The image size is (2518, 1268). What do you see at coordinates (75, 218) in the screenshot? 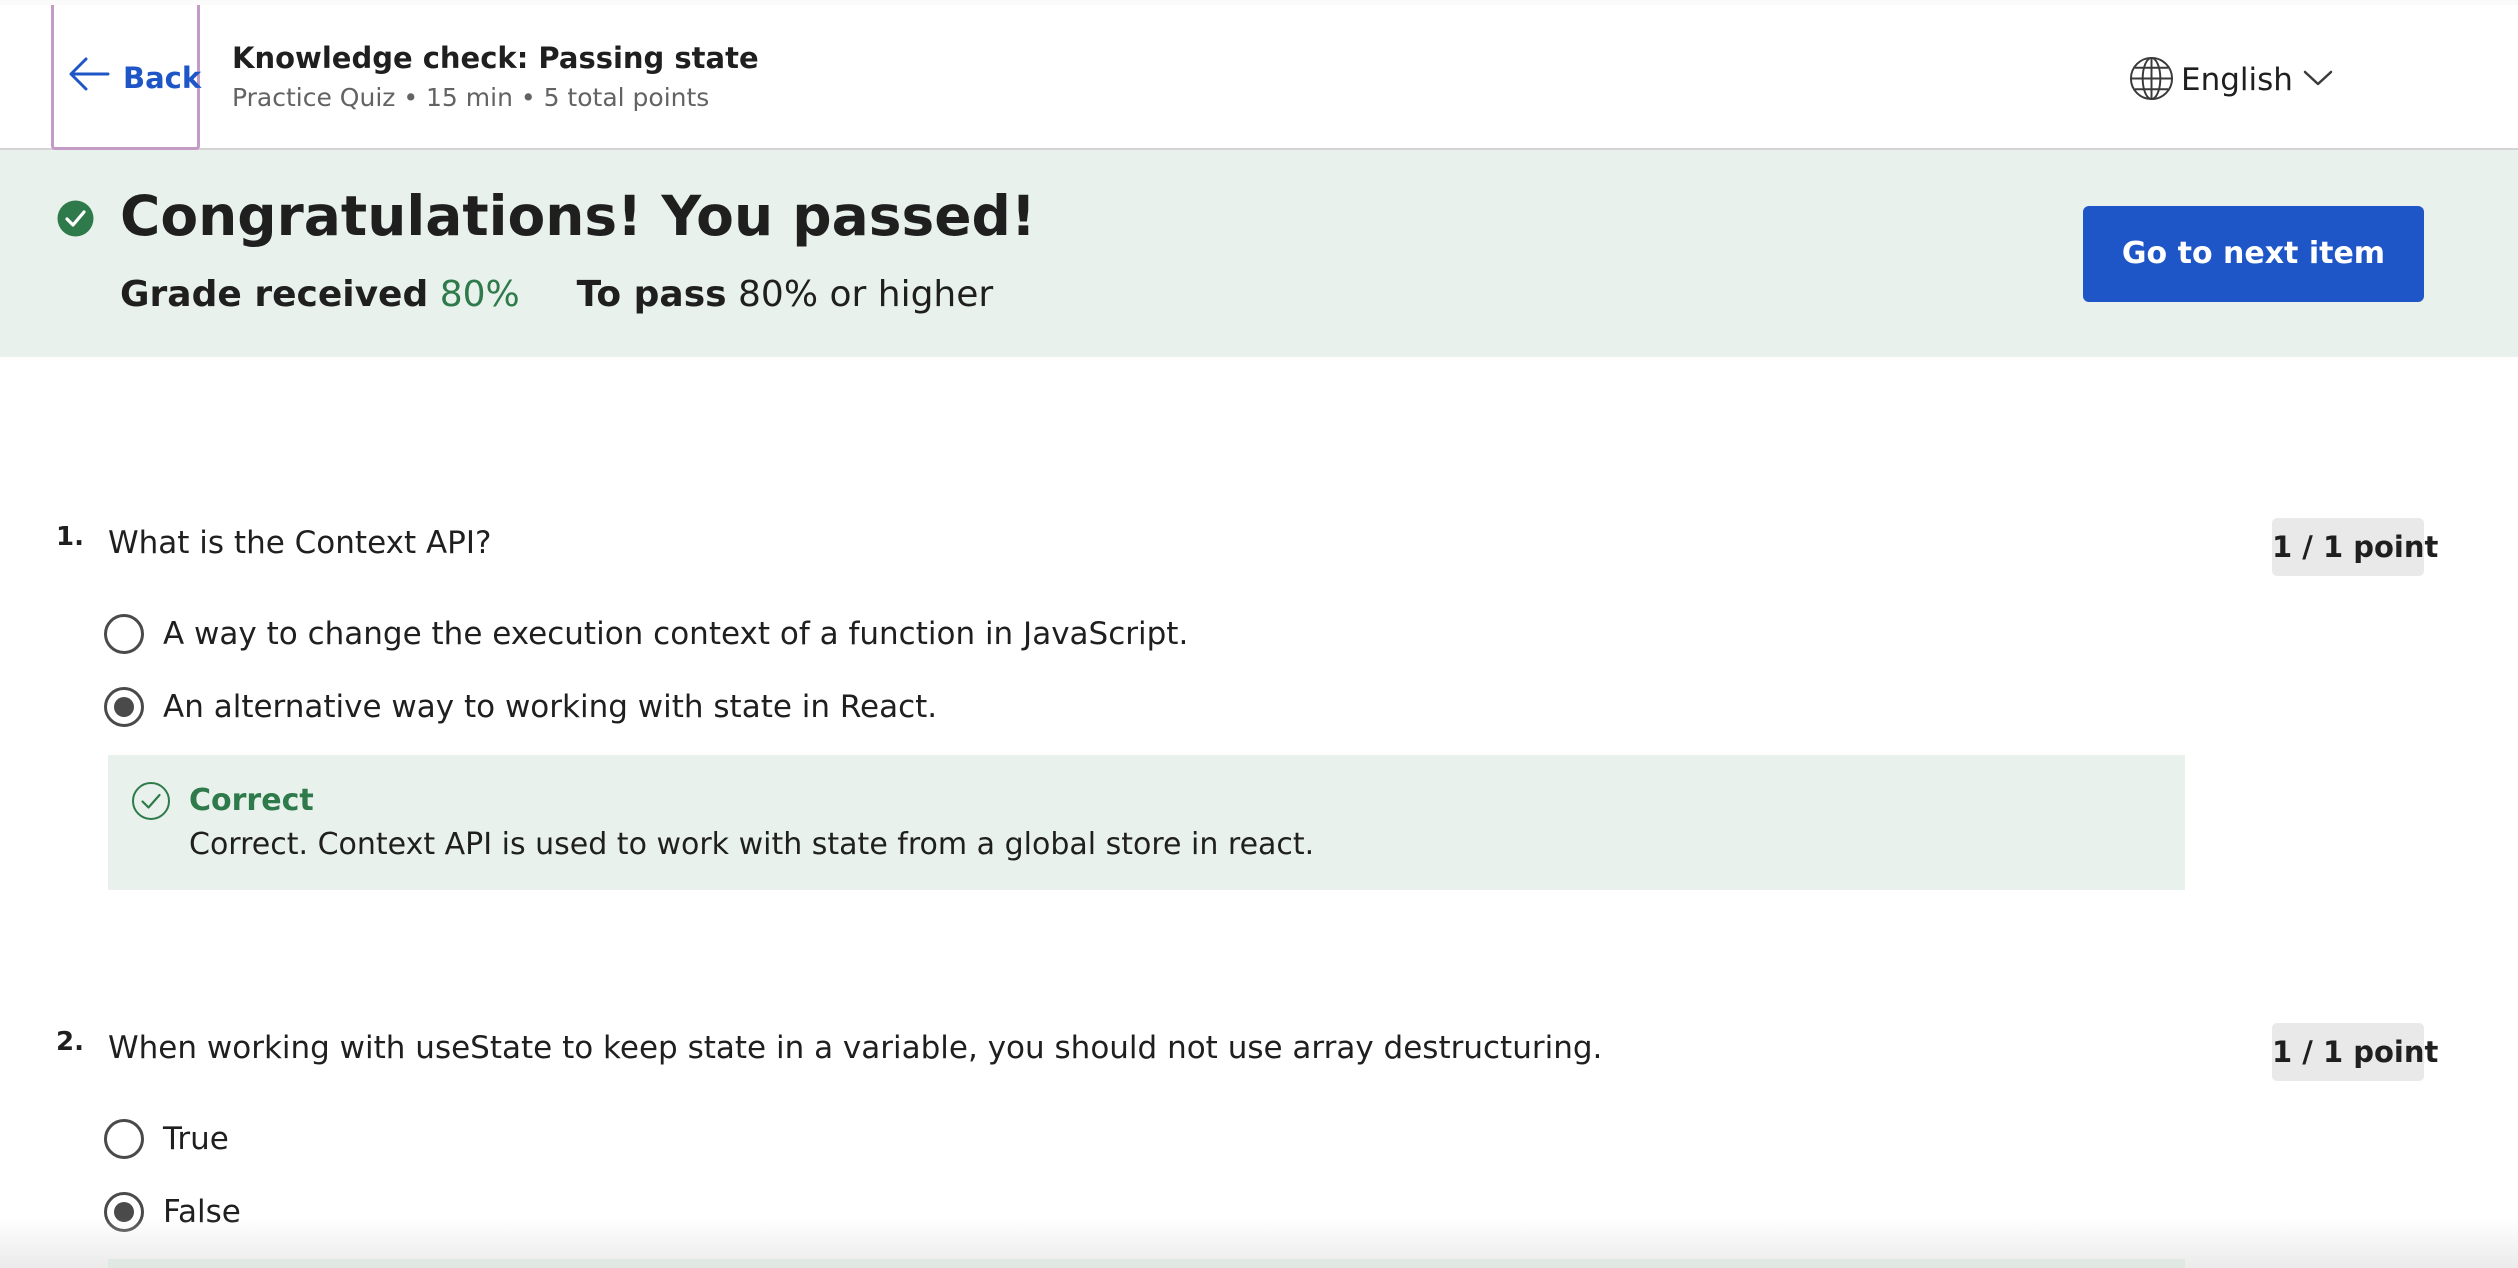
I see `check-circle-filled-icon` at bounding box center [75, 218].